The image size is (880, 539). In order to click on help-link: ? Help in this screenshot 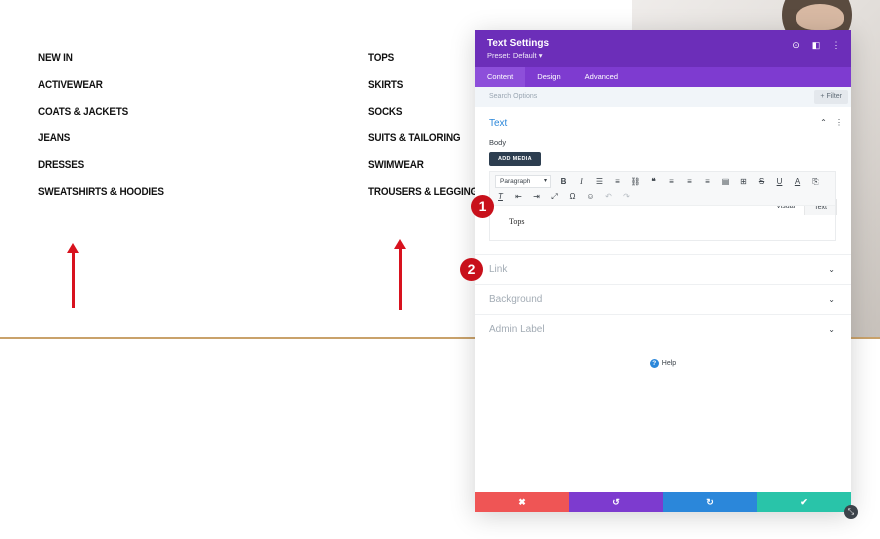, I will do `click(663, 363)`.